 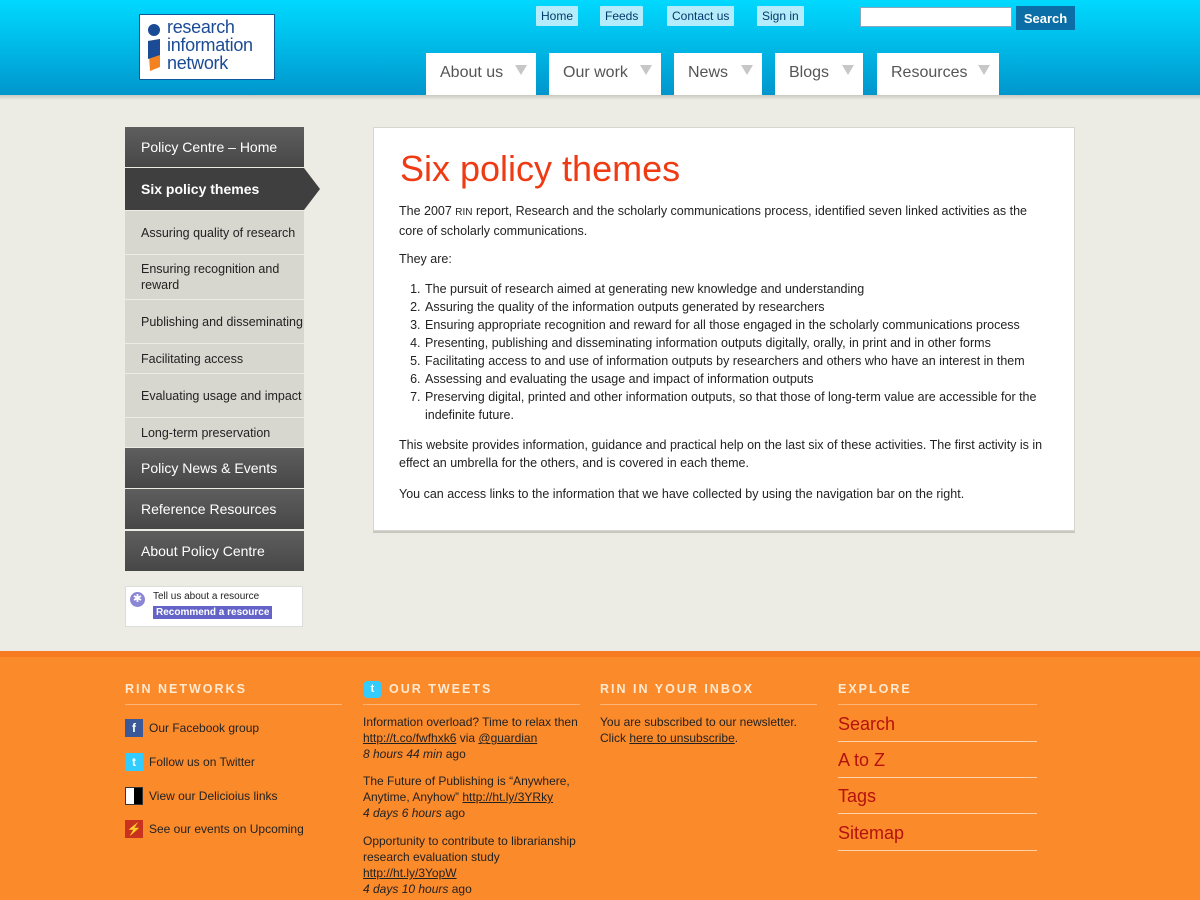 What do you see at coordinates (214, 232) in the screenshot?
I see `sidebar-subitem-quality: Assuring quality of research` at bounding box center [214, 232].